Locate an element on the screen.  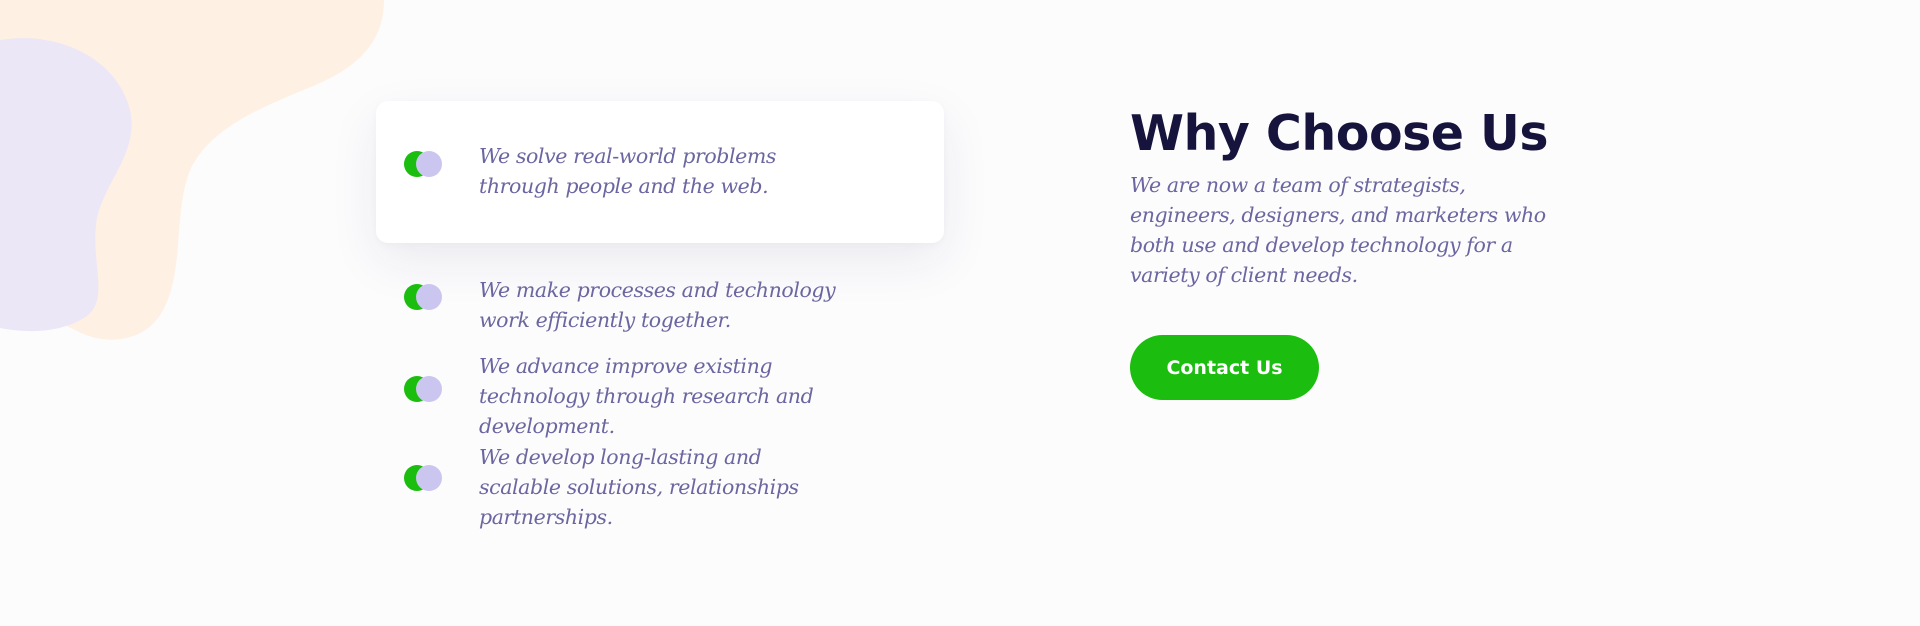
decorative-blob-shape is located at coordinates (192, 170).